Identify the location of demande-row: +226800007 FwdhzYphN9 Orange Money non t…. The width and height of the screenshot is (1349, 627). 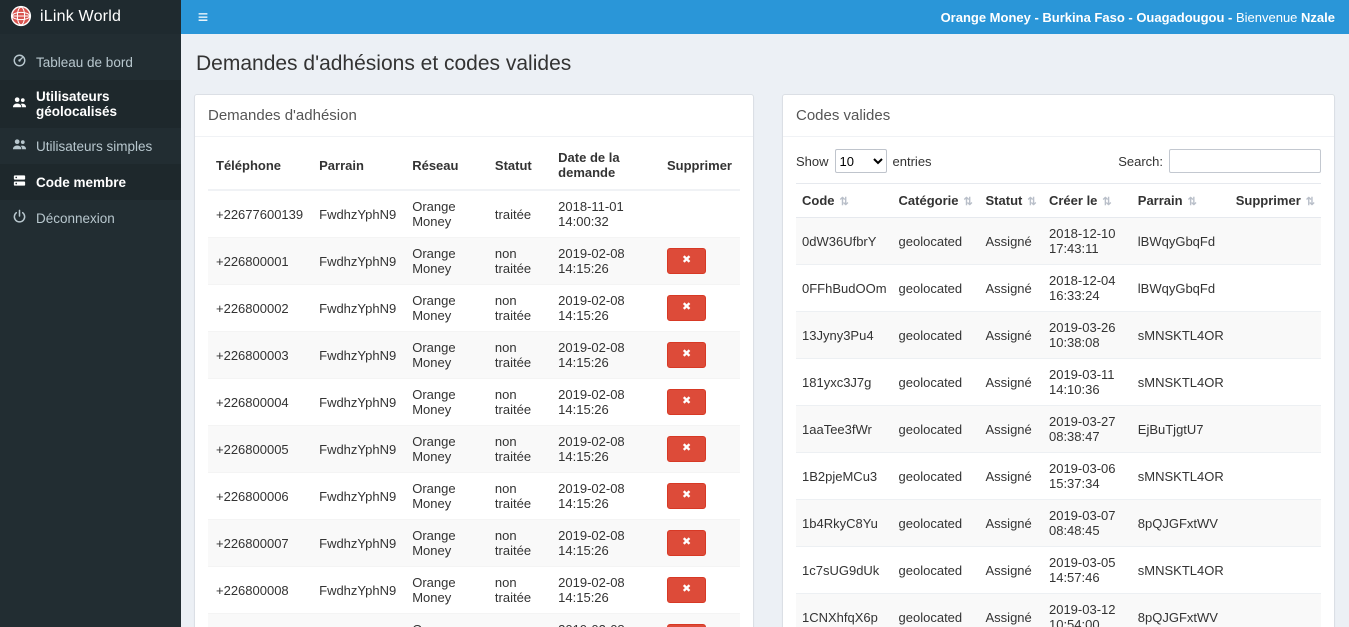
(474, 543).